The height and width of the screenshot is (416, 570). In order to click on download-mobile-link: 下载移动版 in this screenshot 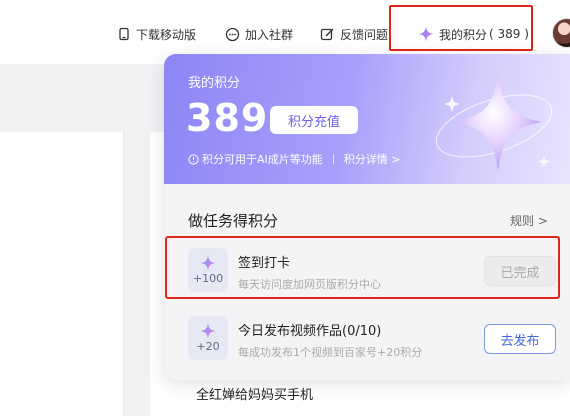, I will do `click(156, 34)`.